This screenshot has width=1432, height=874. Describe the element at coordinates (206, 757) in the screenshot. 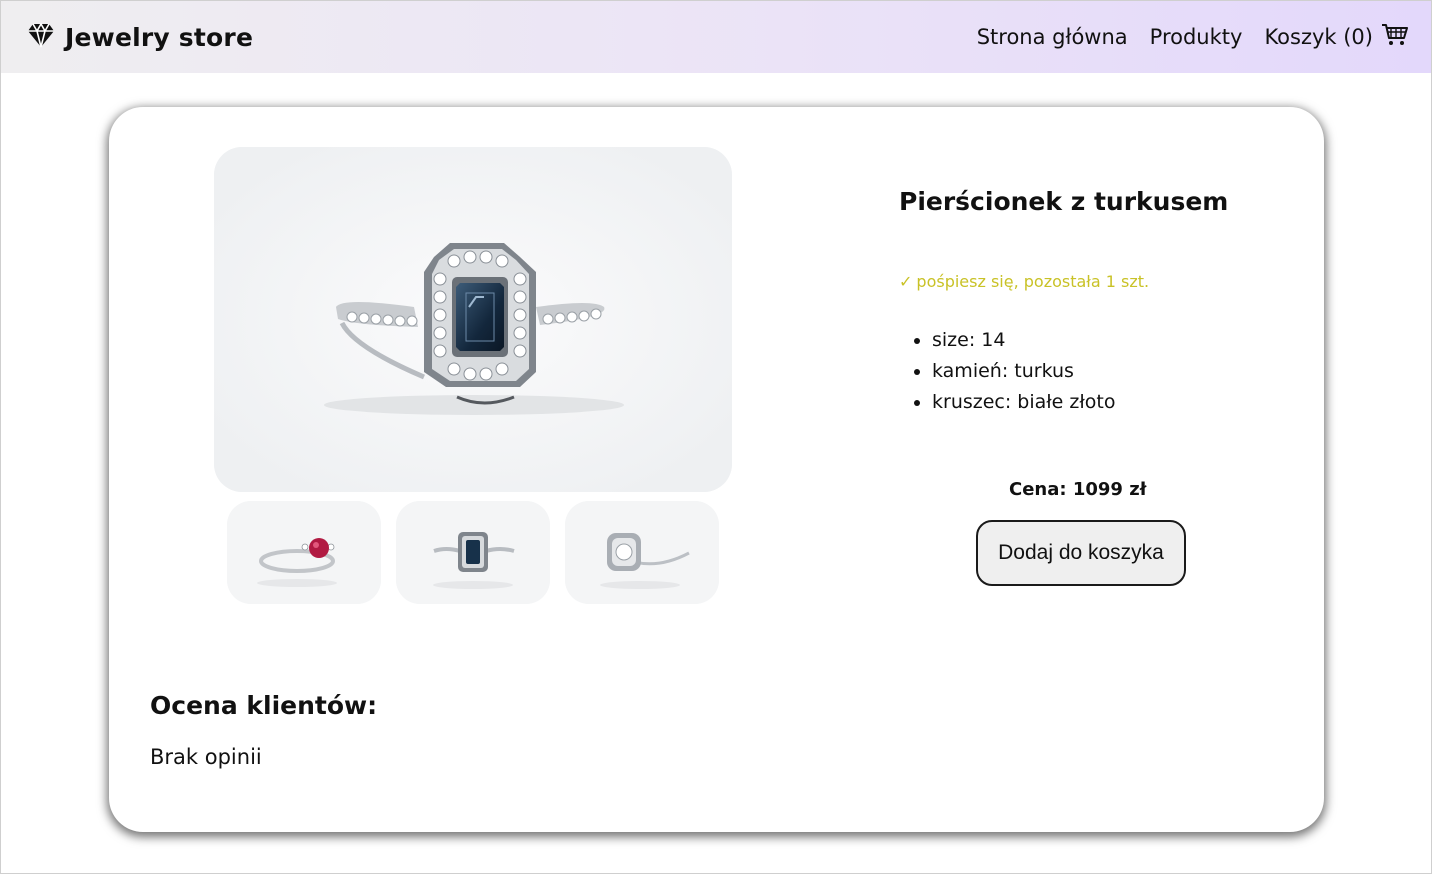

I see `reviews-empty-text: Brak opinii` at that location.